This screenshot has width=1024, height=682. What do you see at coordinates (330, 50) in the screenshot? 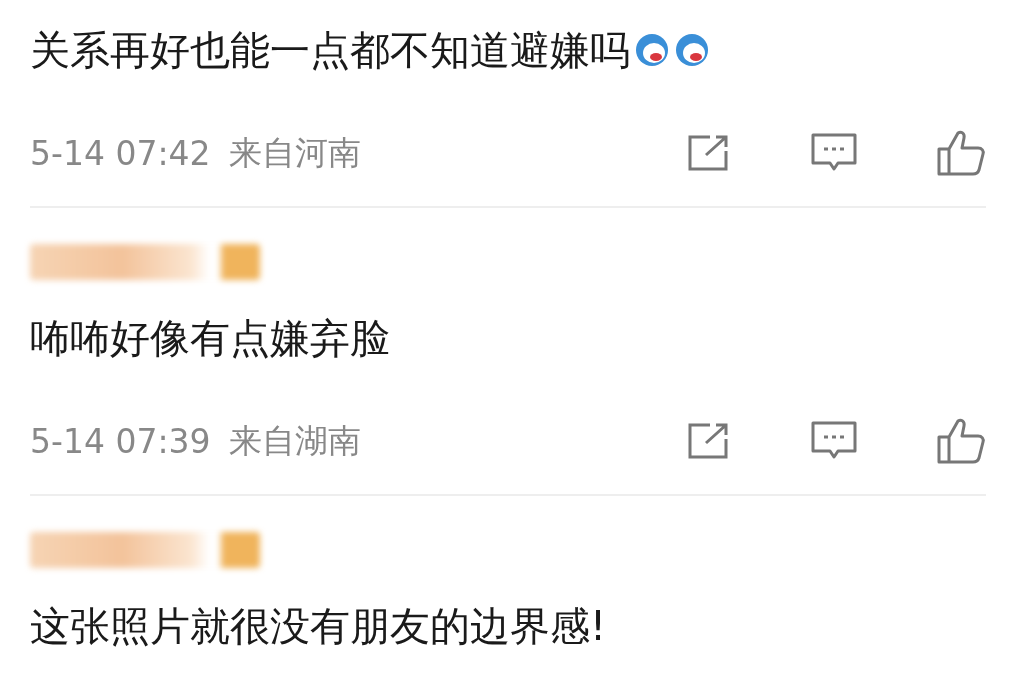
I see `comment-text: 关系再好也能一点都不知道避嫌吗` at bounding box center [330, 50].